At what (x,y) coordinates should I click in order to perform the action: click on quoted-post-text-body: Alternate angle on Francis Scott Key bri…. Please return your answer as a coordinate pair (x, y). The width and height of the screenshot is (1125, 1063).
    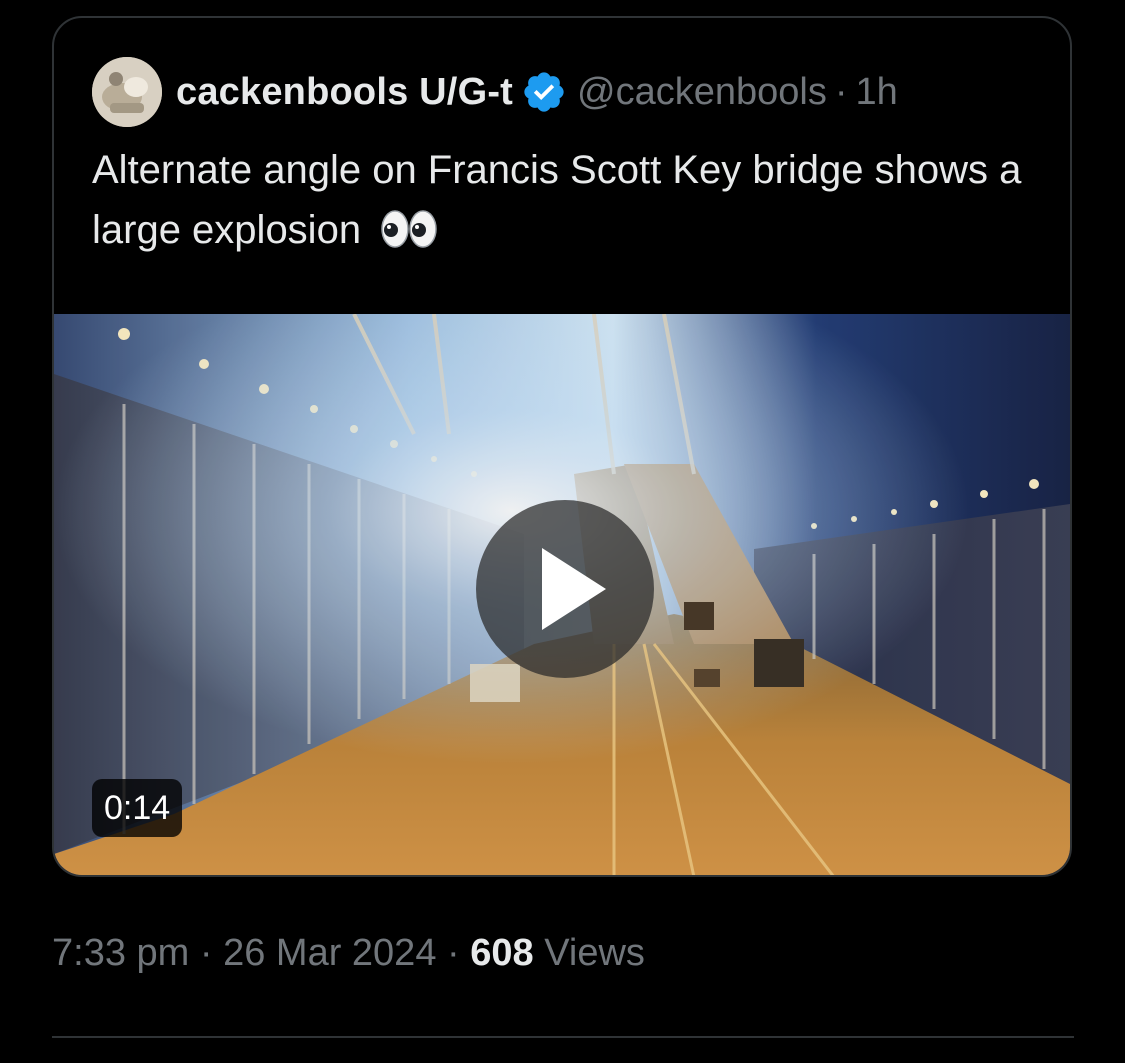
    Looking at the image, I should click on (557, 200).